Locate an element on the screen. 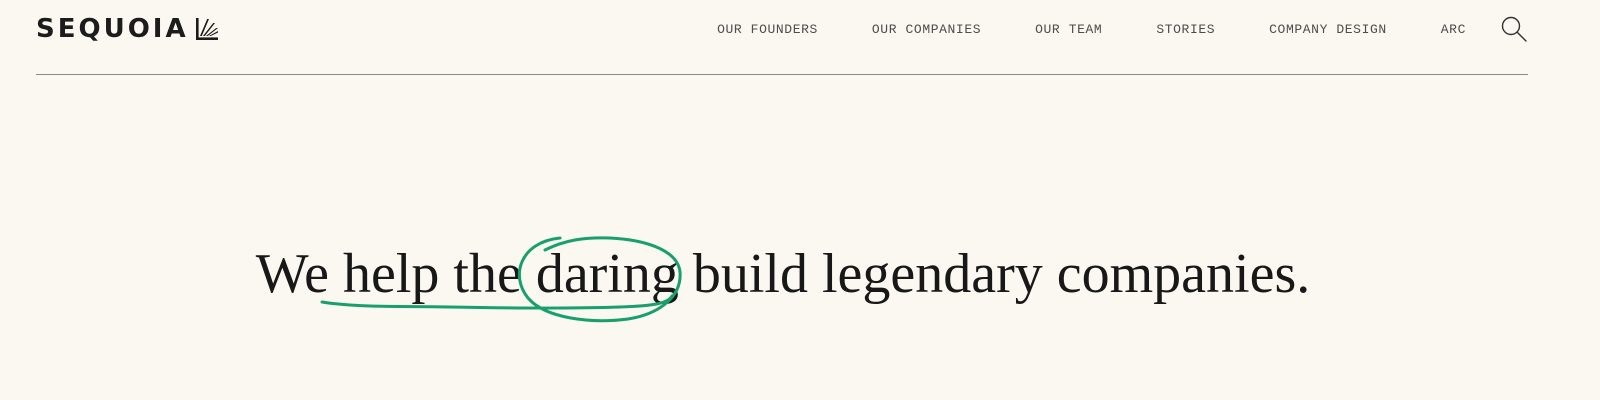 This screenshot has width=1600, height=400. headline-underlined-phrase: help the is located at coordinates (439, 274).